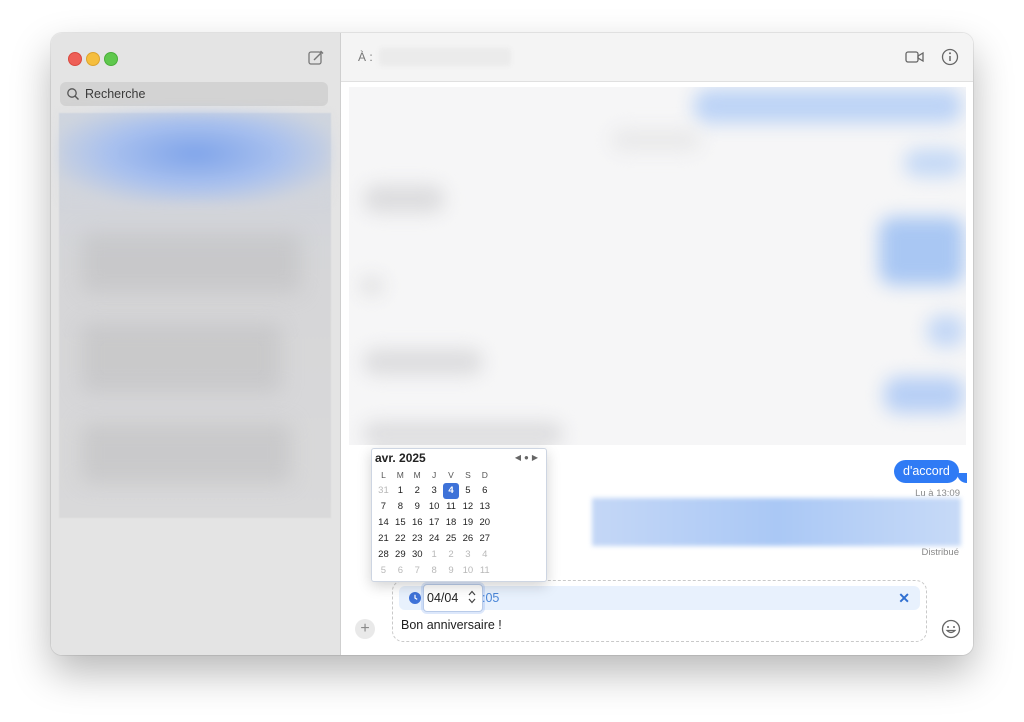  Describe the element at coordinates (656, 140) in the screenshot. I see `timestamp` at that location.